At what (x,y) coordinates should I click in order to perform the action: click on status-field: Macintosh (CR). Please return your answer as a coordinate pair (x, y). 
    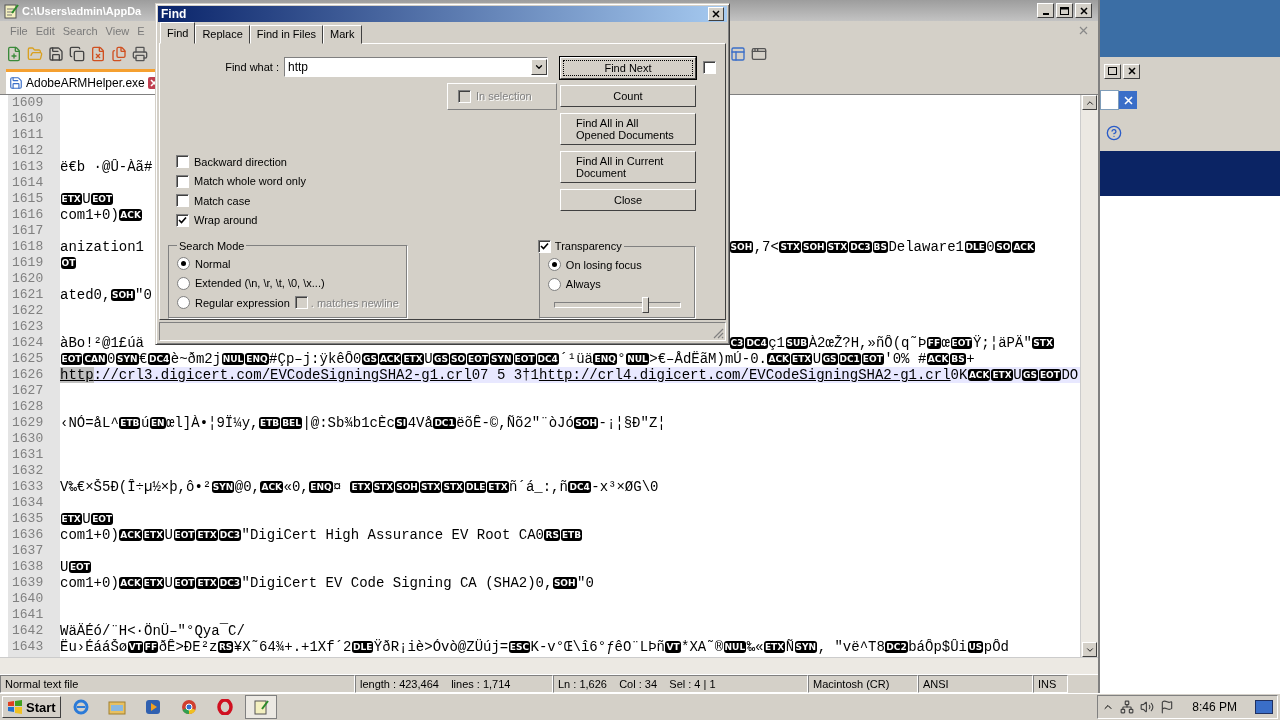
    Looking at the image, I should click on (863, 684).